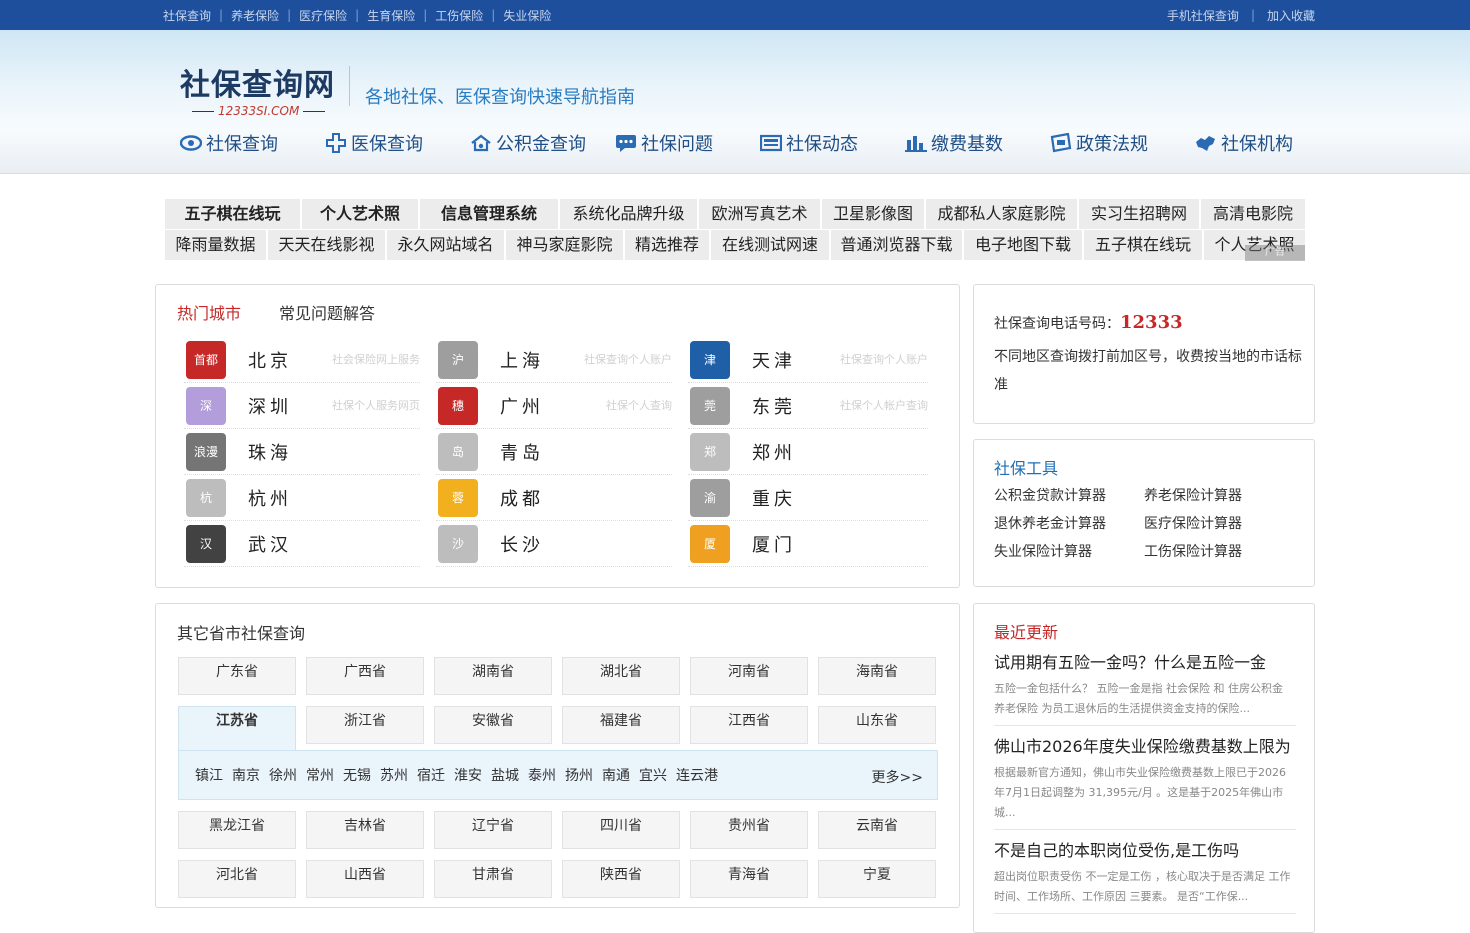 The width and height of the screenshot is (1470, 933). I want to click on city-item: 深深圳 社保个人服务网页, so click(302, 406).